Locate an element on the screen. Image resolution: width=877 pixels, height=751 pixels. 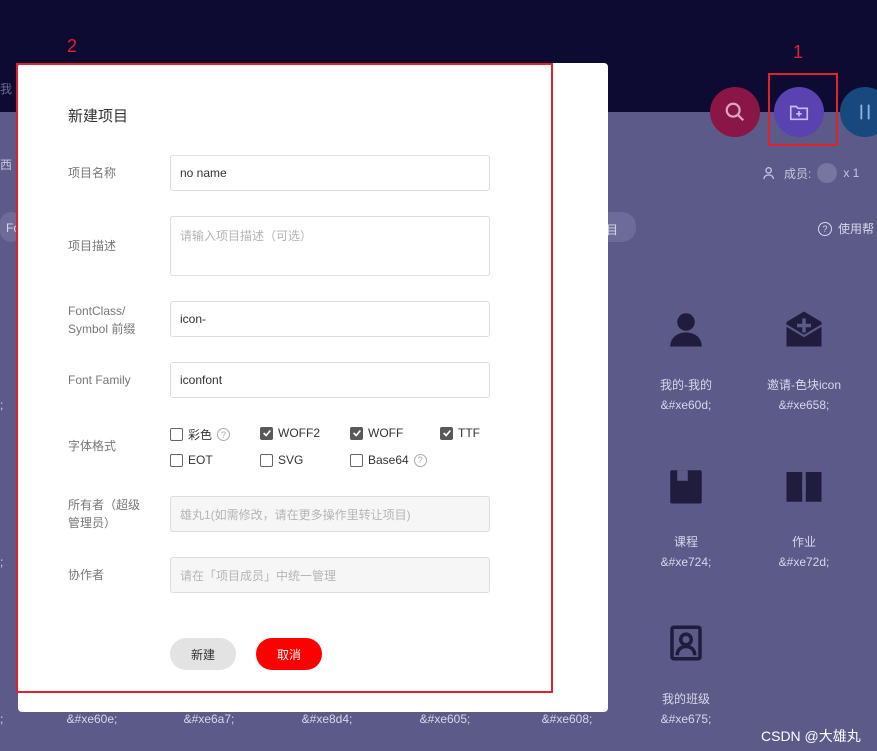
member-icon is located at coordinates (768, 173).